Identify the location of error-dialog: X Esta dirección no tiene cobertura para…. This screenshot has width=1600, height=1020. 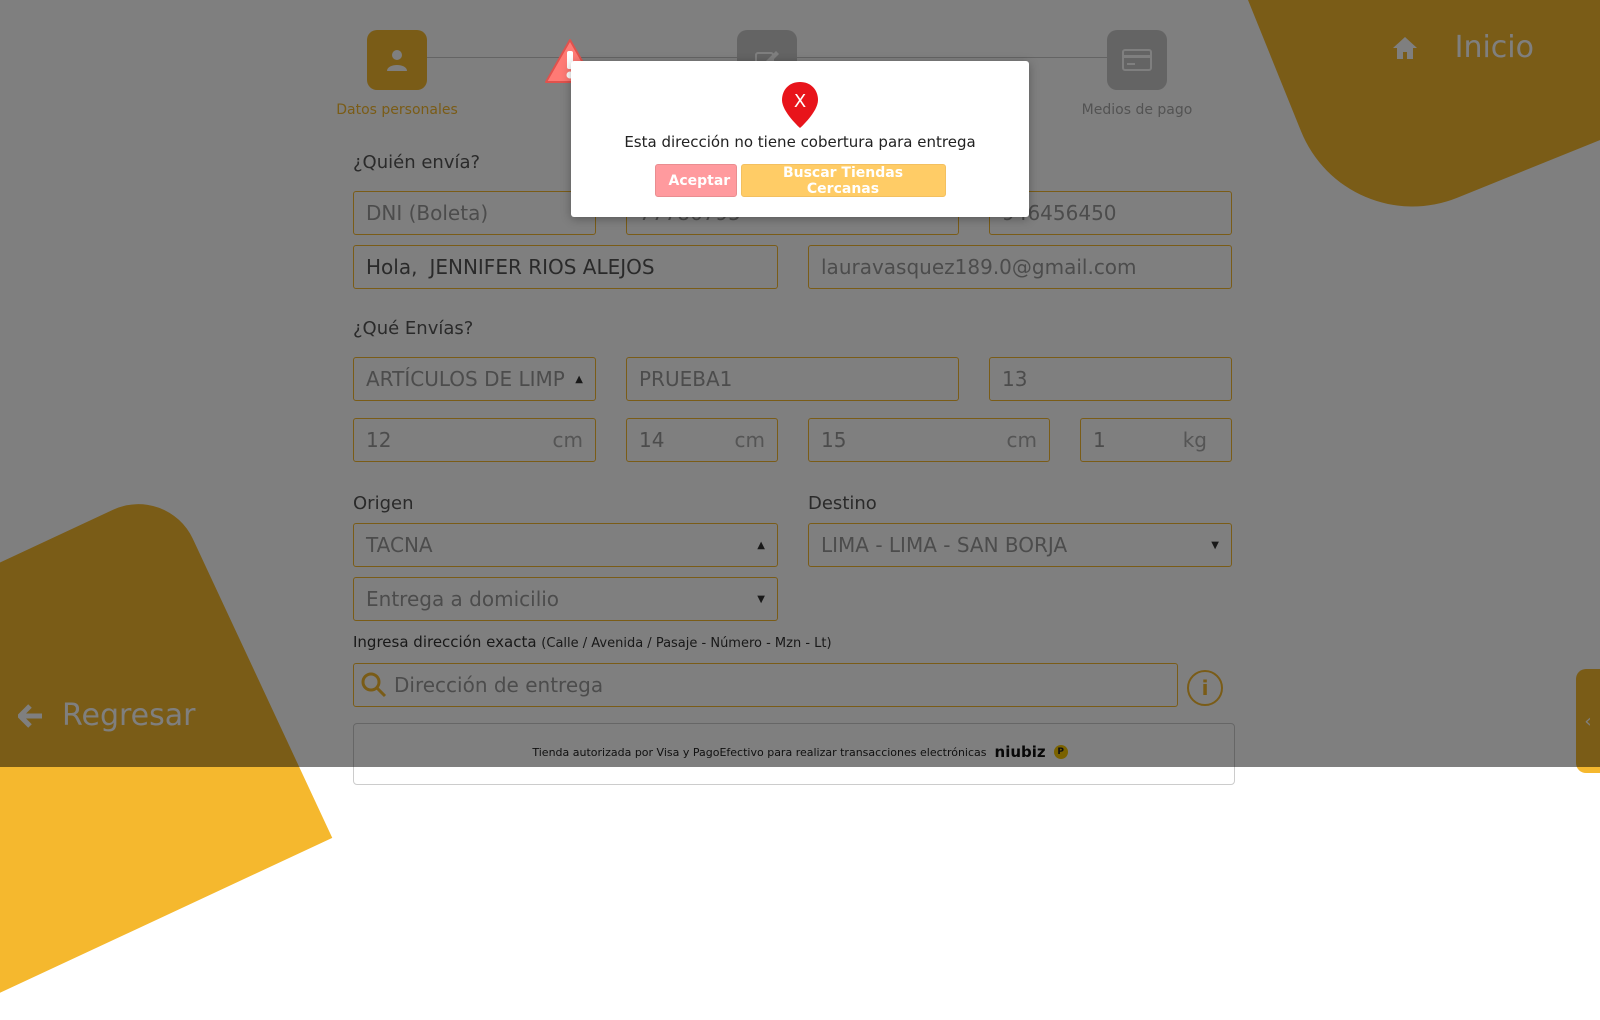
(800, 139).